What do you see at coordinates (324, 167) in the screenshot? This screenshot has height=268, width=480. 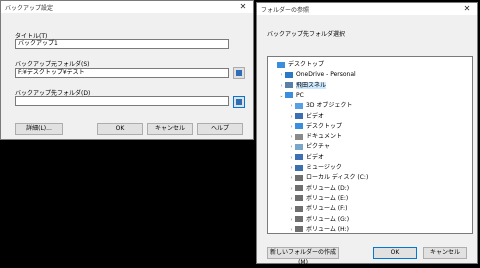 I see `tree-item-label: ミュージック` at bounding box center [324, 167].